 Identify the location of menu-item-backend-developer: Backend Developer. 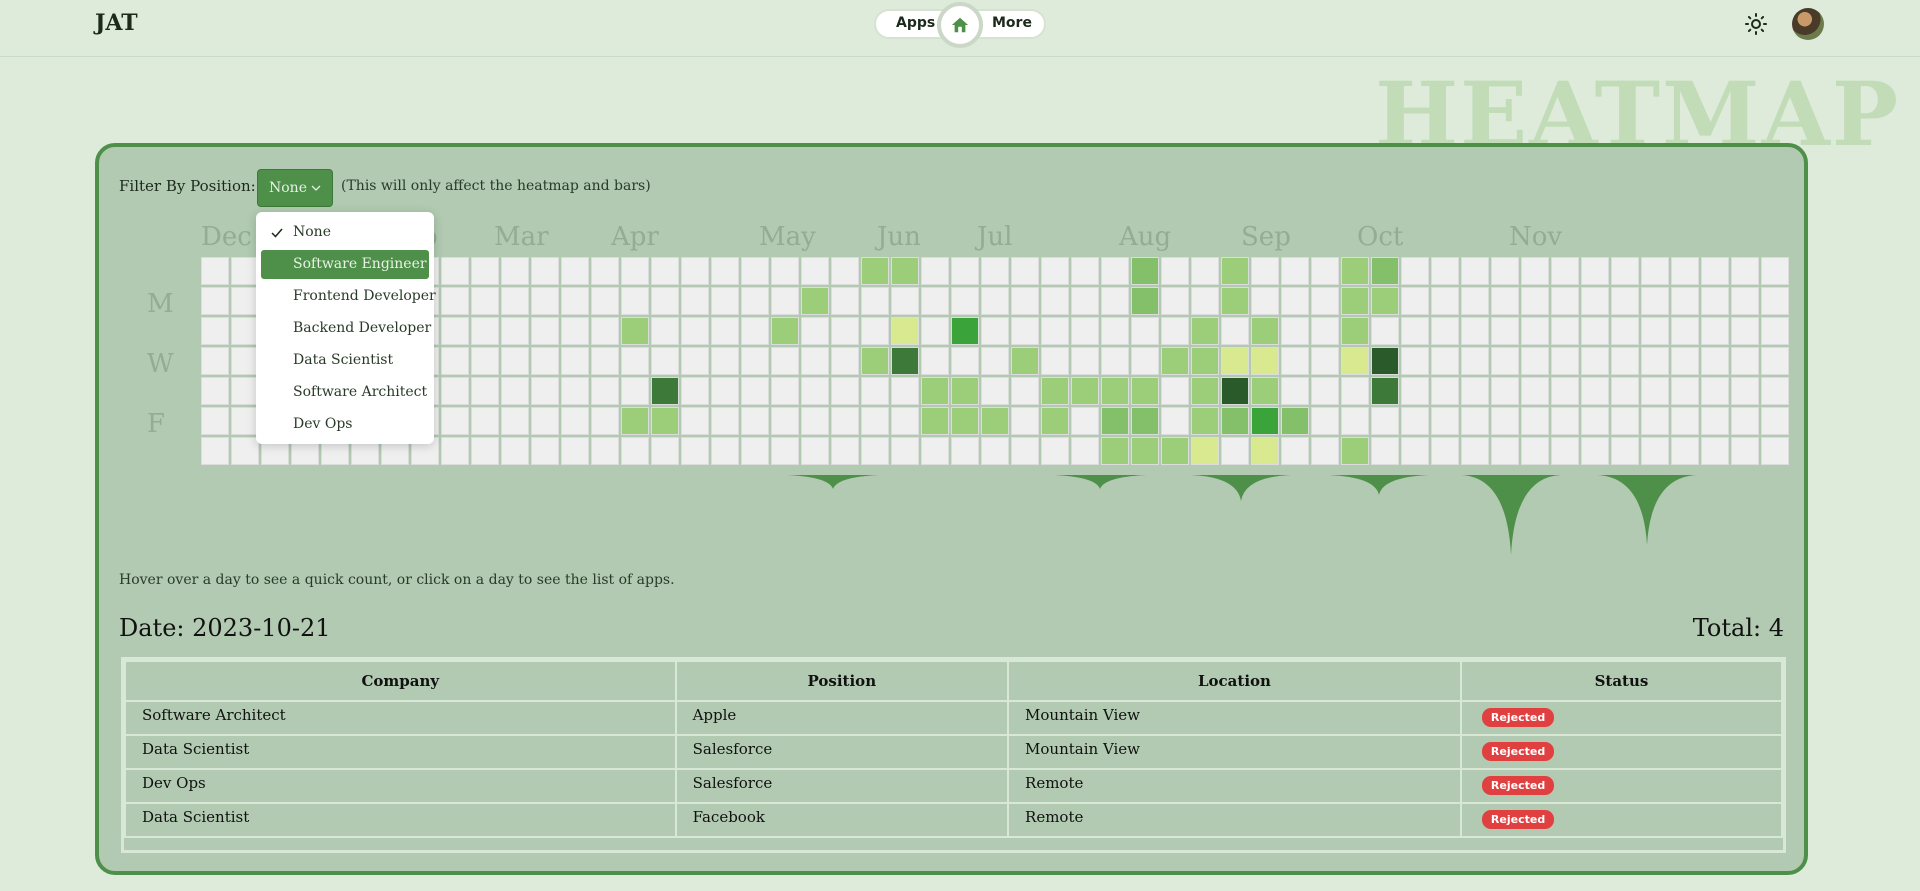
(346, 328).